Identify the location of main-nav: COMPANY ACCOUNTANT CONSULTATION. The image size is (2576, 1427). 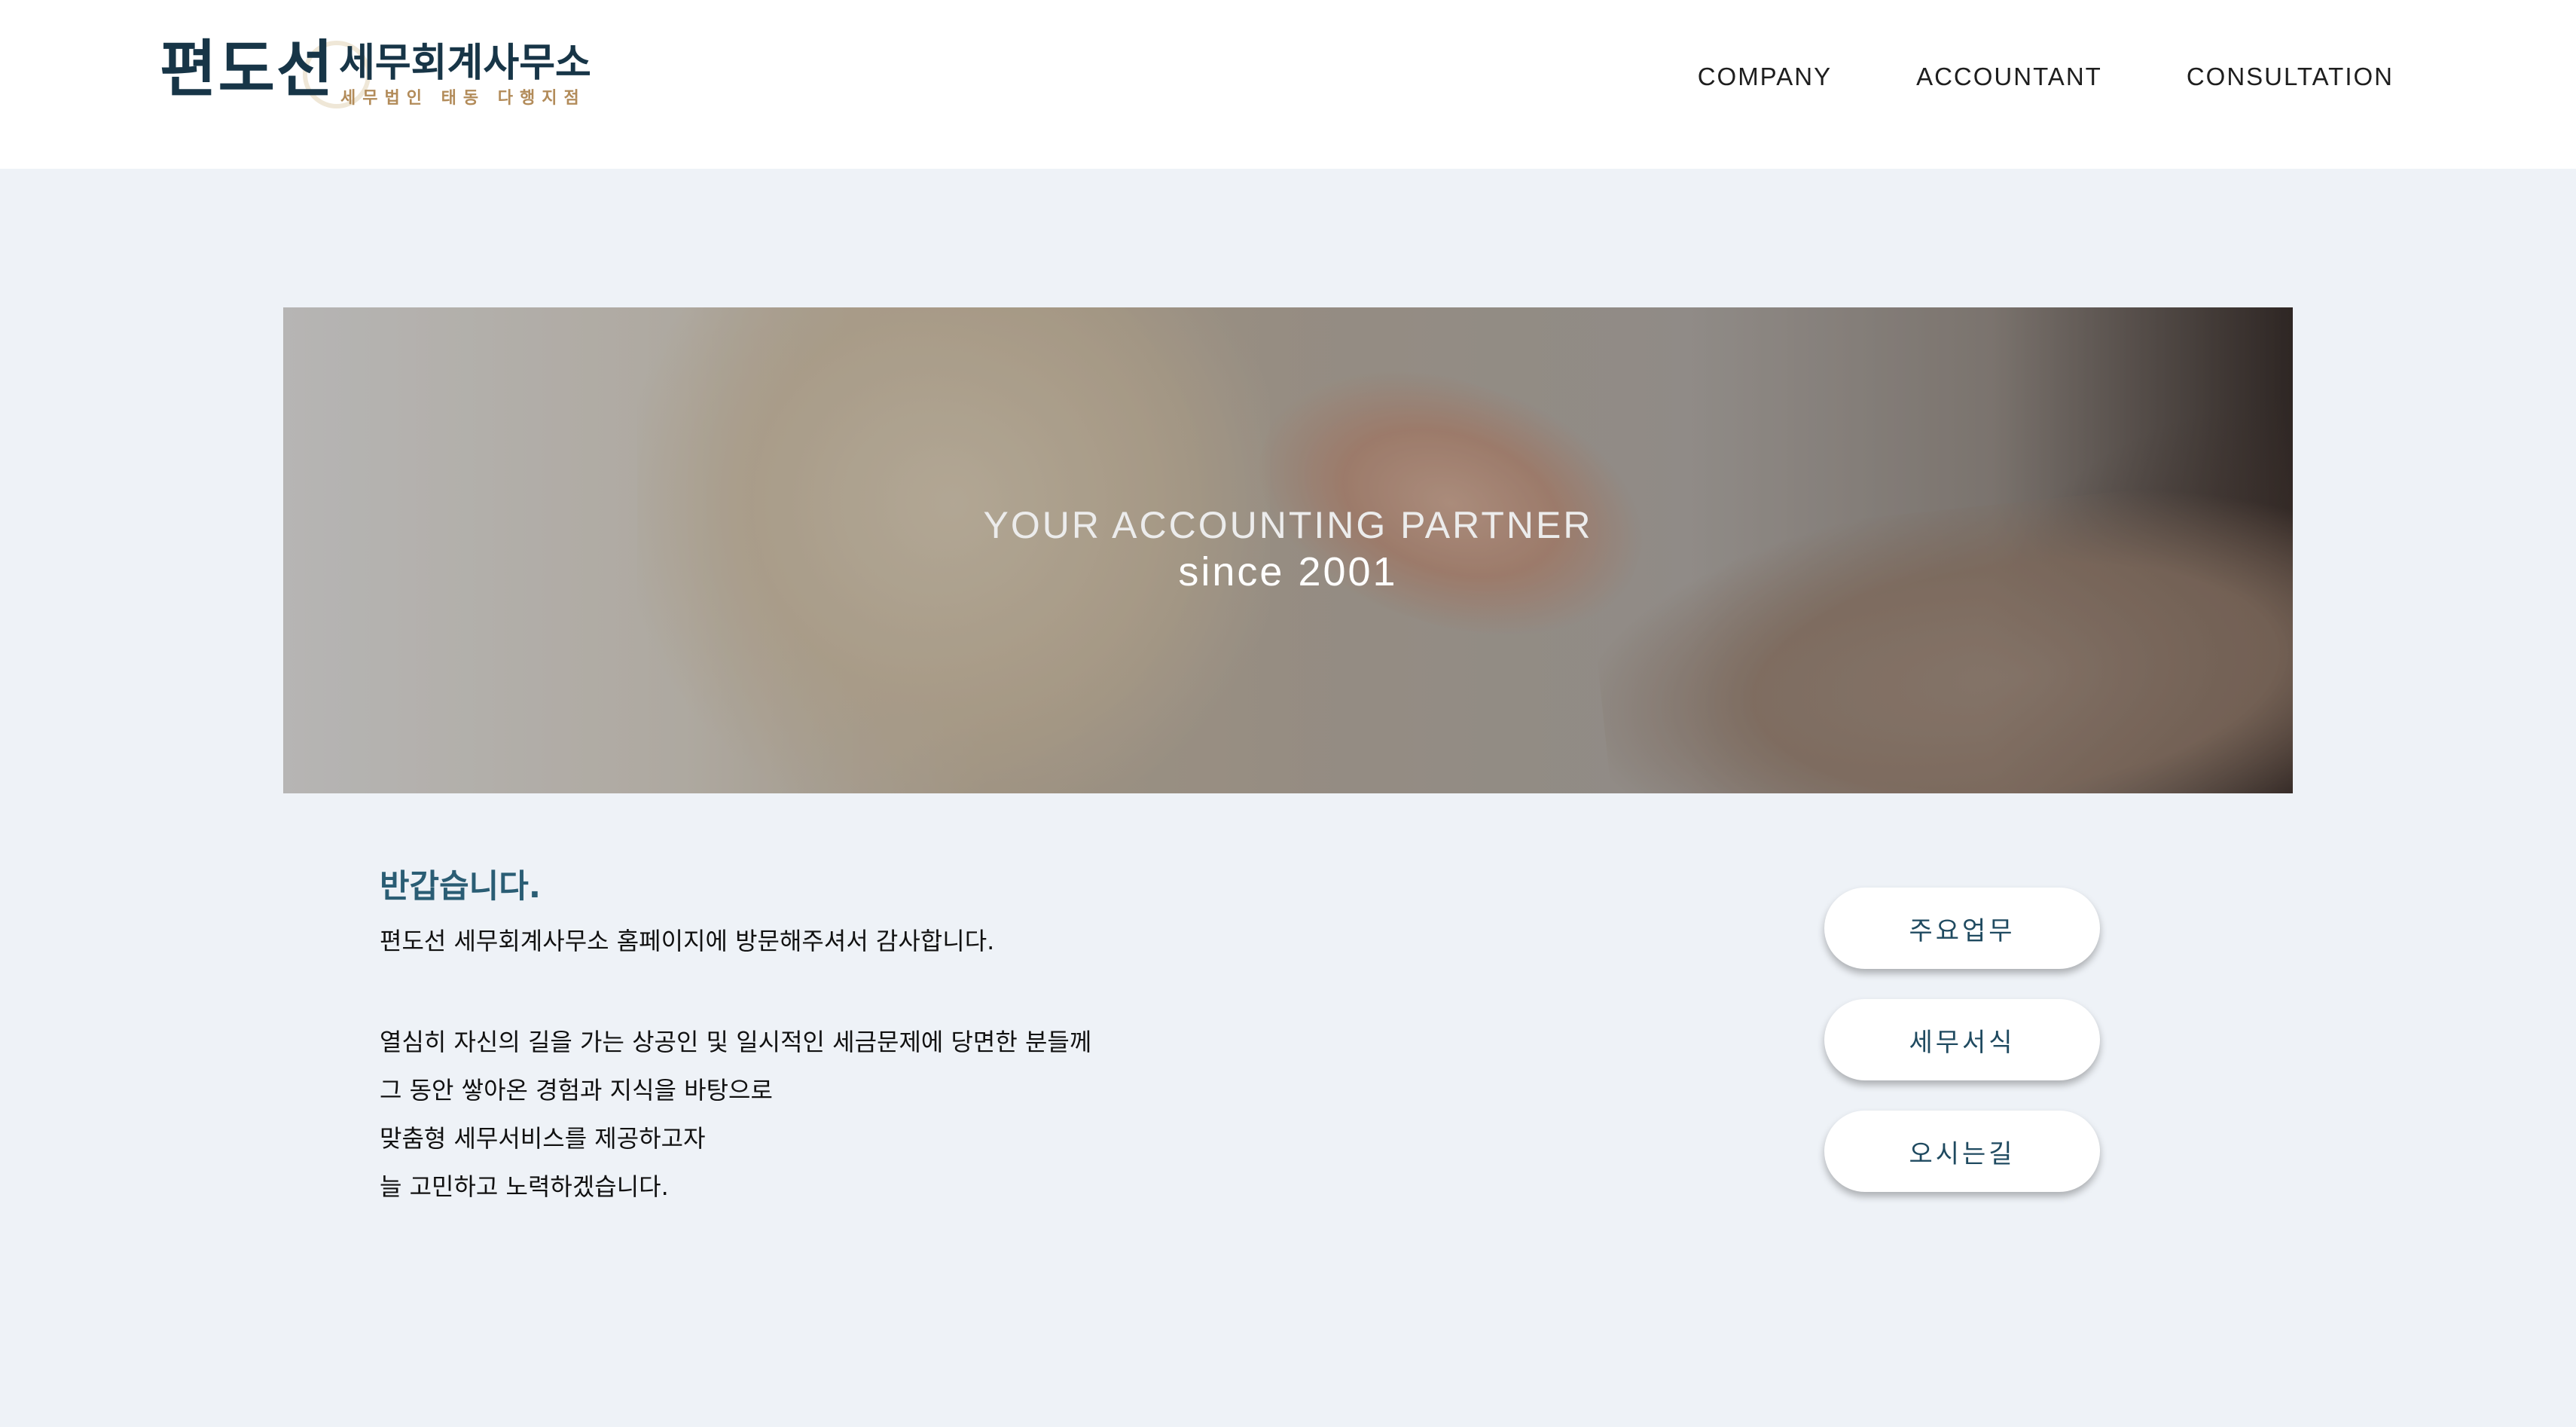
(2046, 76).